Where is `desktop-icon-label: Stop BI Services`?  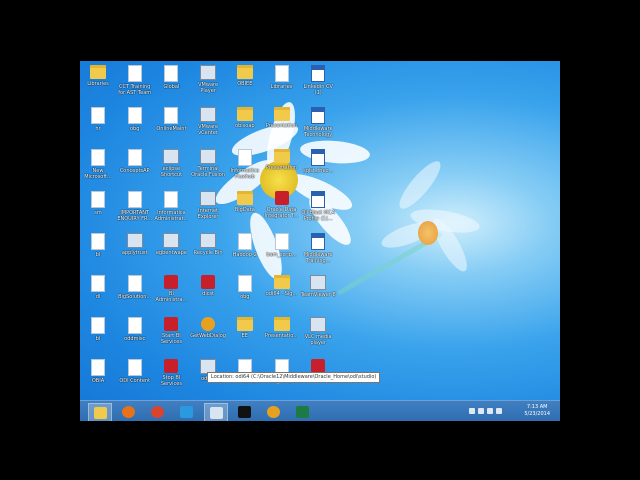 desktop-icon-label: Stop BI Services is located at coordinates (171, 381).